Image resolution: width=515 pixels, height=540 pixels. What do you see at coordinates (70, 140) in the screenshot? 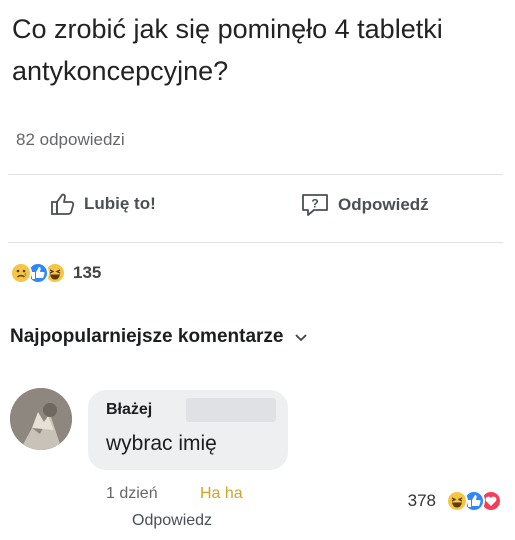
I see `answers-count: 82 odpowiedzi` at bounding box center [70, 140].